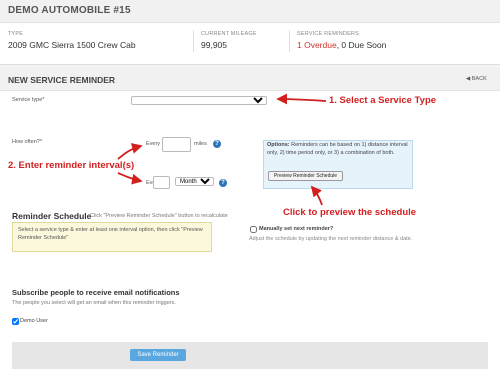 The width and height of the screenshot is (500, 370). I want to click on arrow-step2-down, so click(130, 178).